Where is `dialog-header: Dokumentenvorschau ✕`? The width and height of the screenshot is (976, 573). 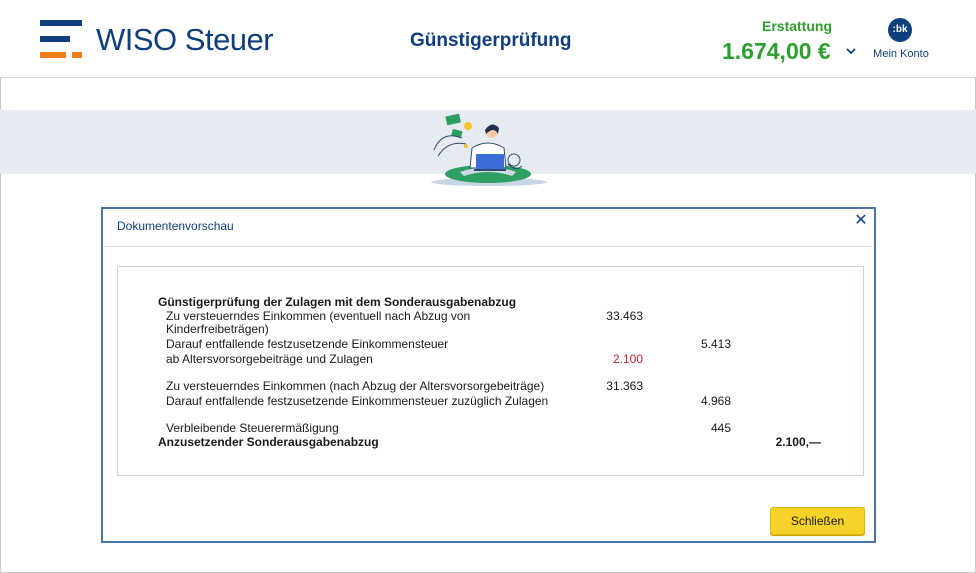
dialog-header: Dokumentenvorschau ✕ is located at coordinates (488, 228).